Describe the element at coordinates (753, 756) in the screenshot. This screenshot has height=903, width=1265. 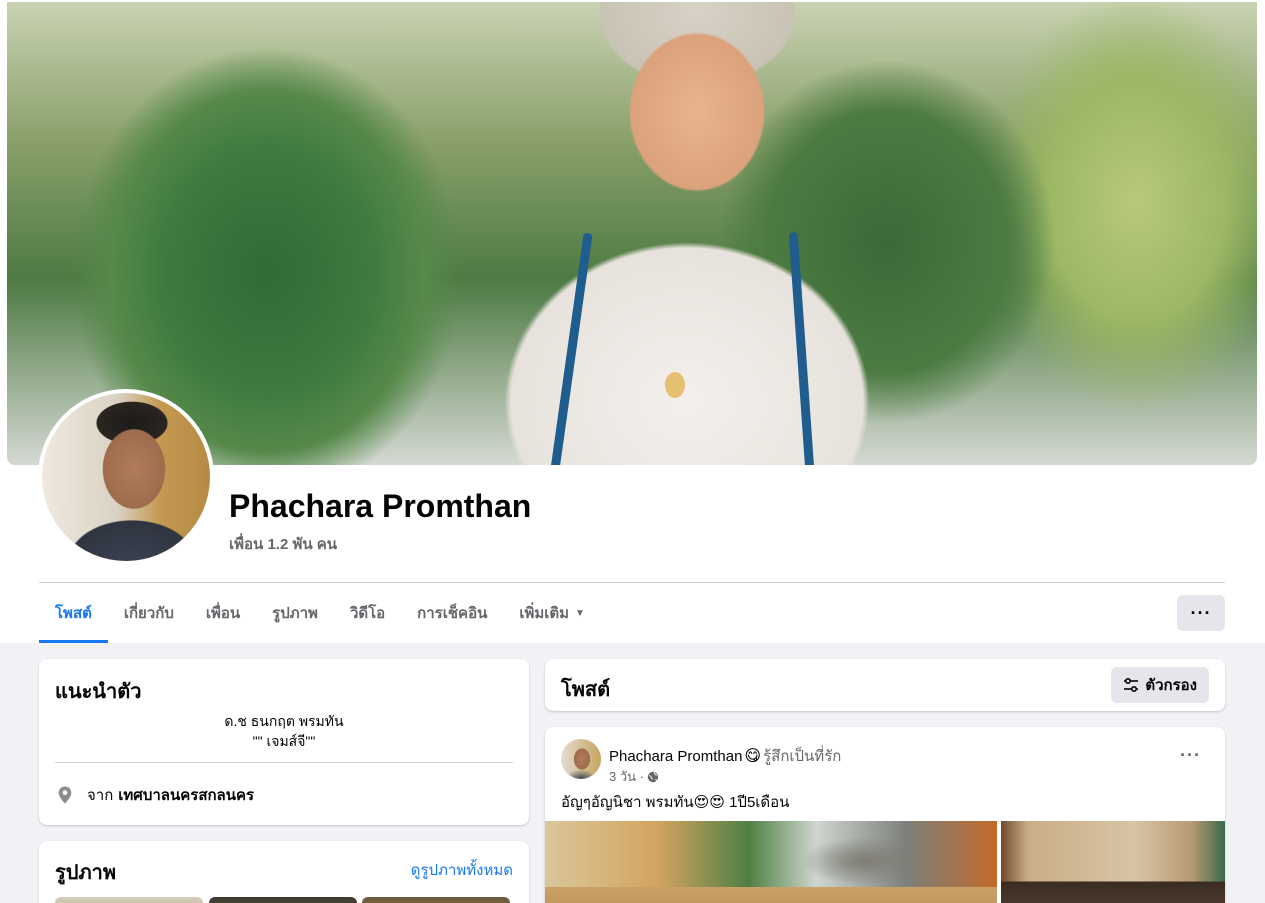
I see `feeling-emoji-icon: 😋` at that location.